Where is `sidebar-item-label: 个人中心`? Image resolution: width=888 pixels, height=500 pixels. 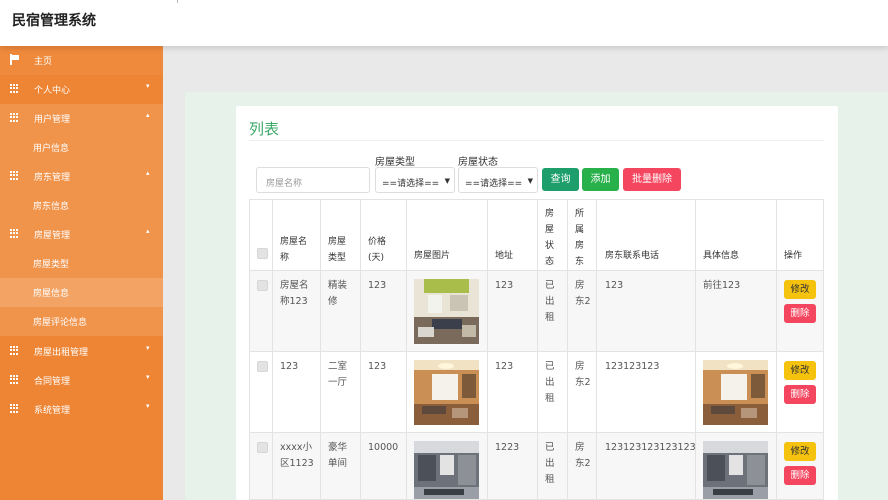
sidebar-item-label: 个人中心 is located at coordinates (52, 91).